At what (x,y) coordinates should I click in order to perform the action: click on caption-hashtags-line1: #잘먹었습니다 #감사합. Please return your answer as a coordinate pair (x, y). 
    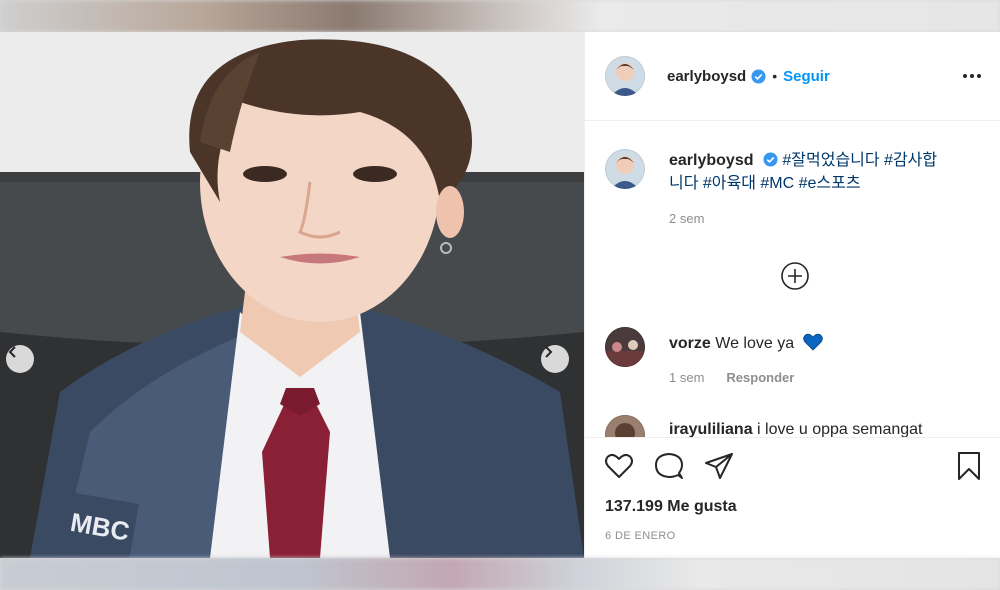
    Looking at the image, I should click on (859, 160).